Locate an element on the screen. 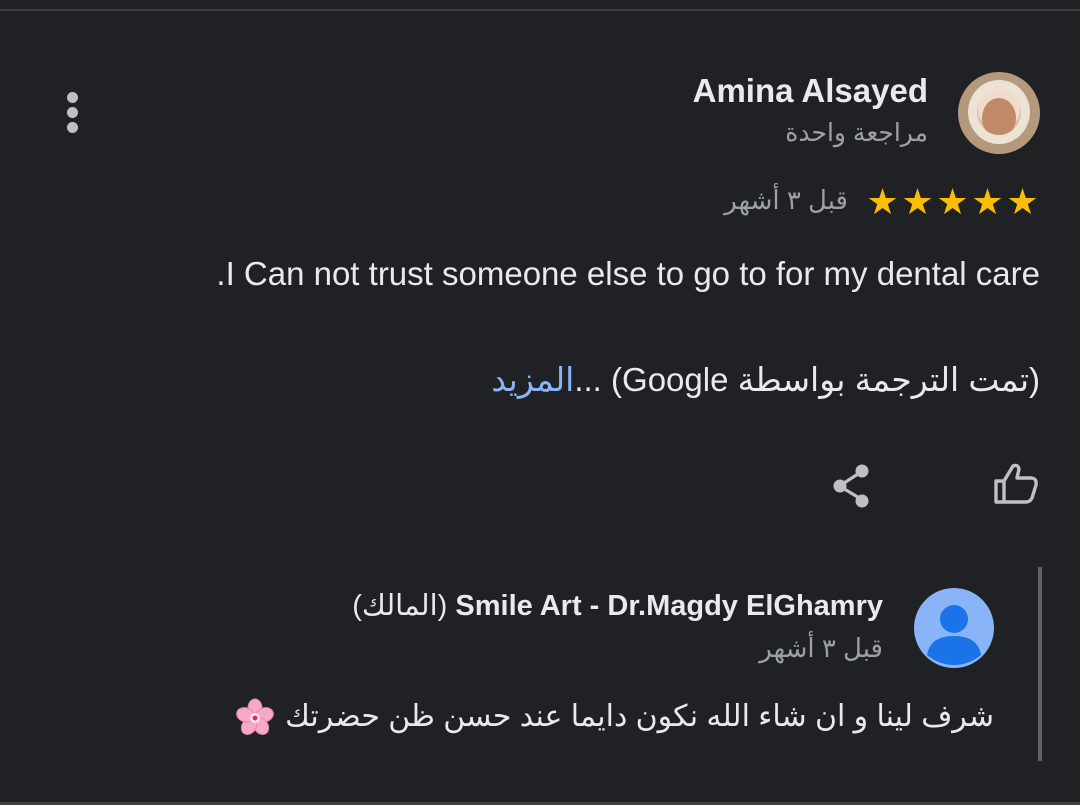  avatar-headscarf is located at coordinates (999, 112).